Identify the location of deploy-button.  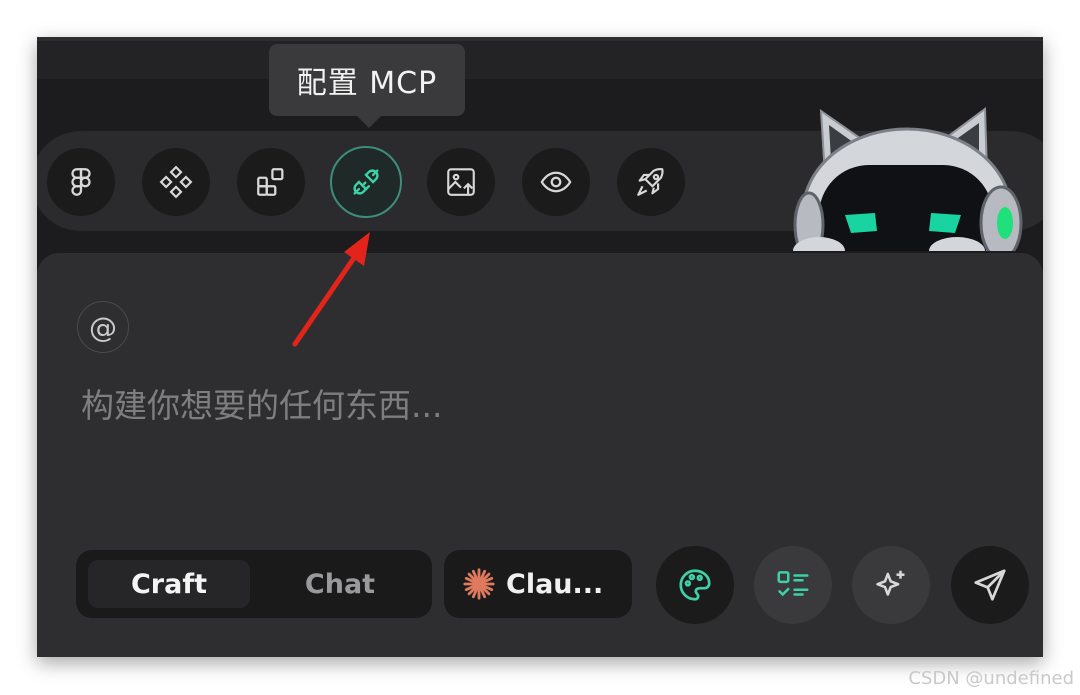
(651, 182).